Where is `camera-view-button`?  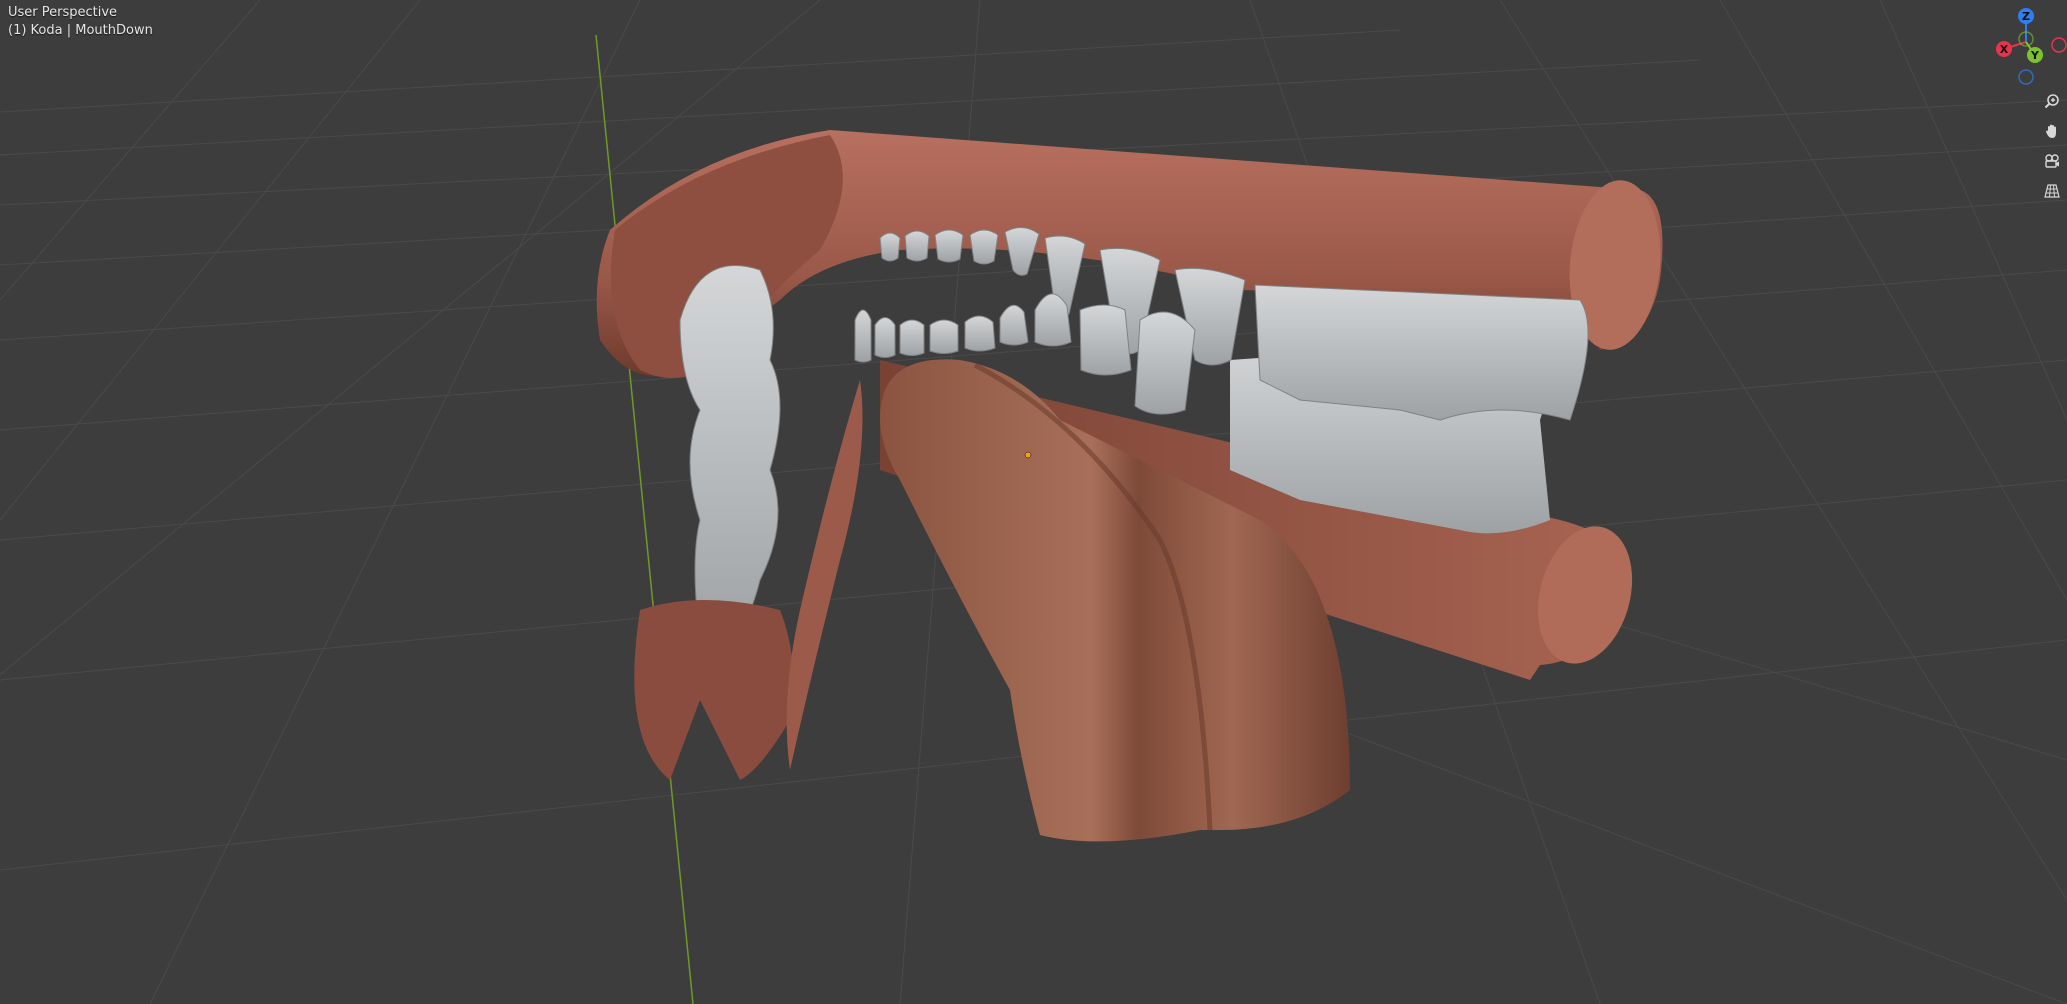
camera-view-button is located at coordinates (2052, 161).